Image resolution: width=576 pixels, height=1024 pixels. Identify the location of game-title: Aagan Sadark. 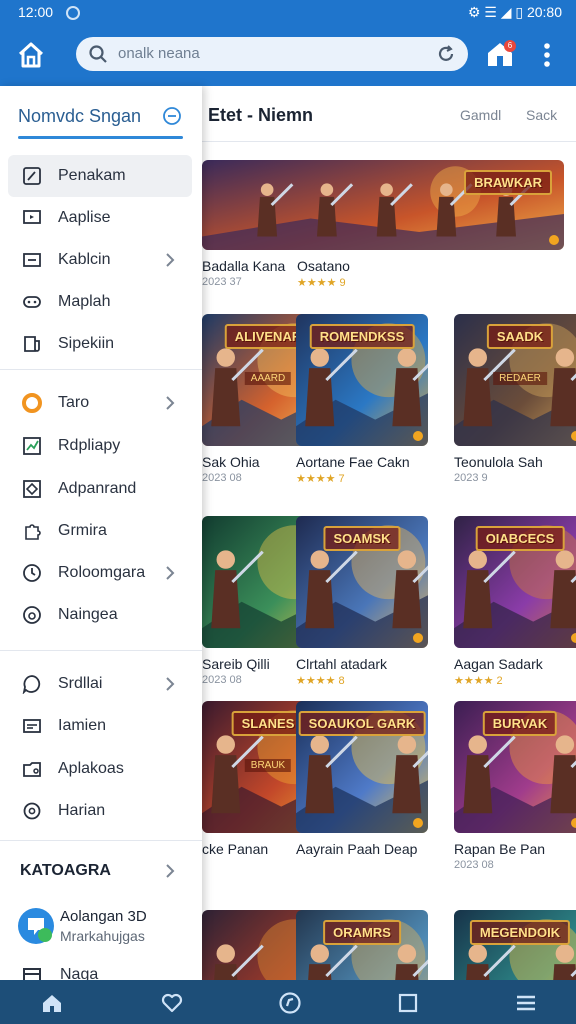
(498, 664).